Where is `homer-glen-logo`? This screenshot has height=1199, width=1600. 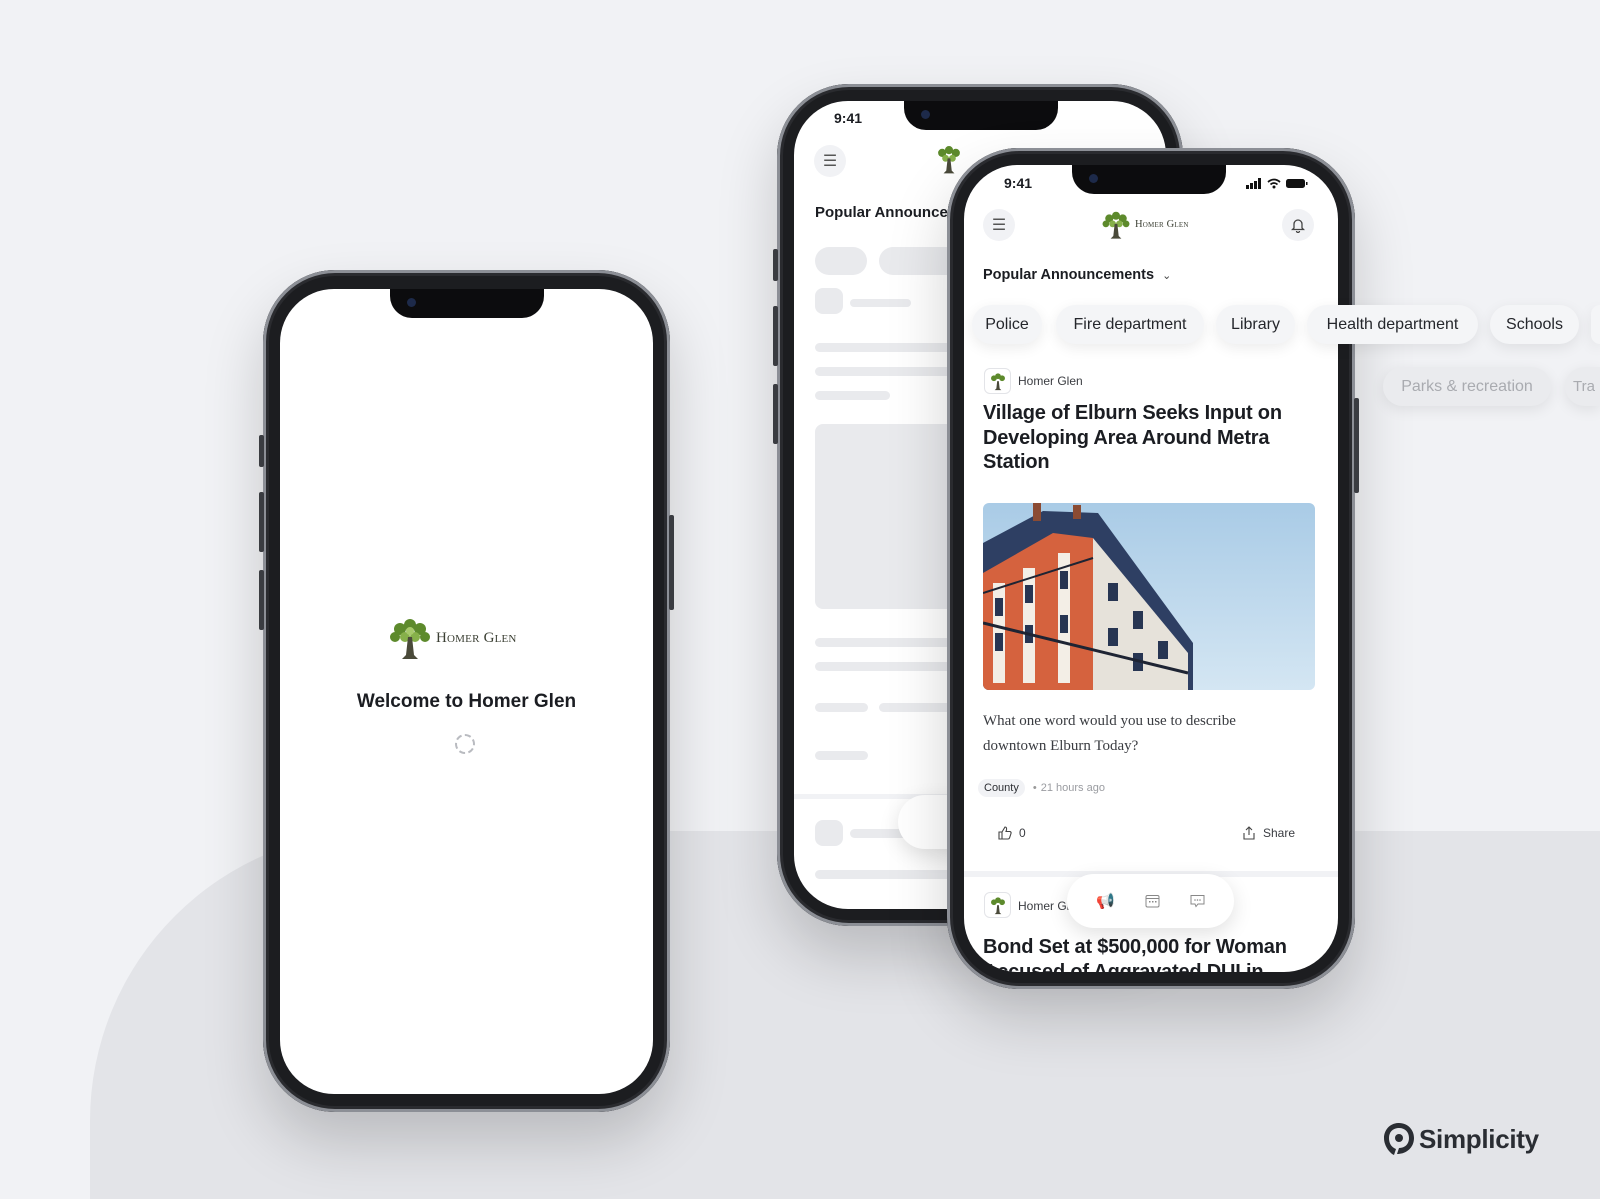 homer-glen-logo is located at coordinates (949, 159).